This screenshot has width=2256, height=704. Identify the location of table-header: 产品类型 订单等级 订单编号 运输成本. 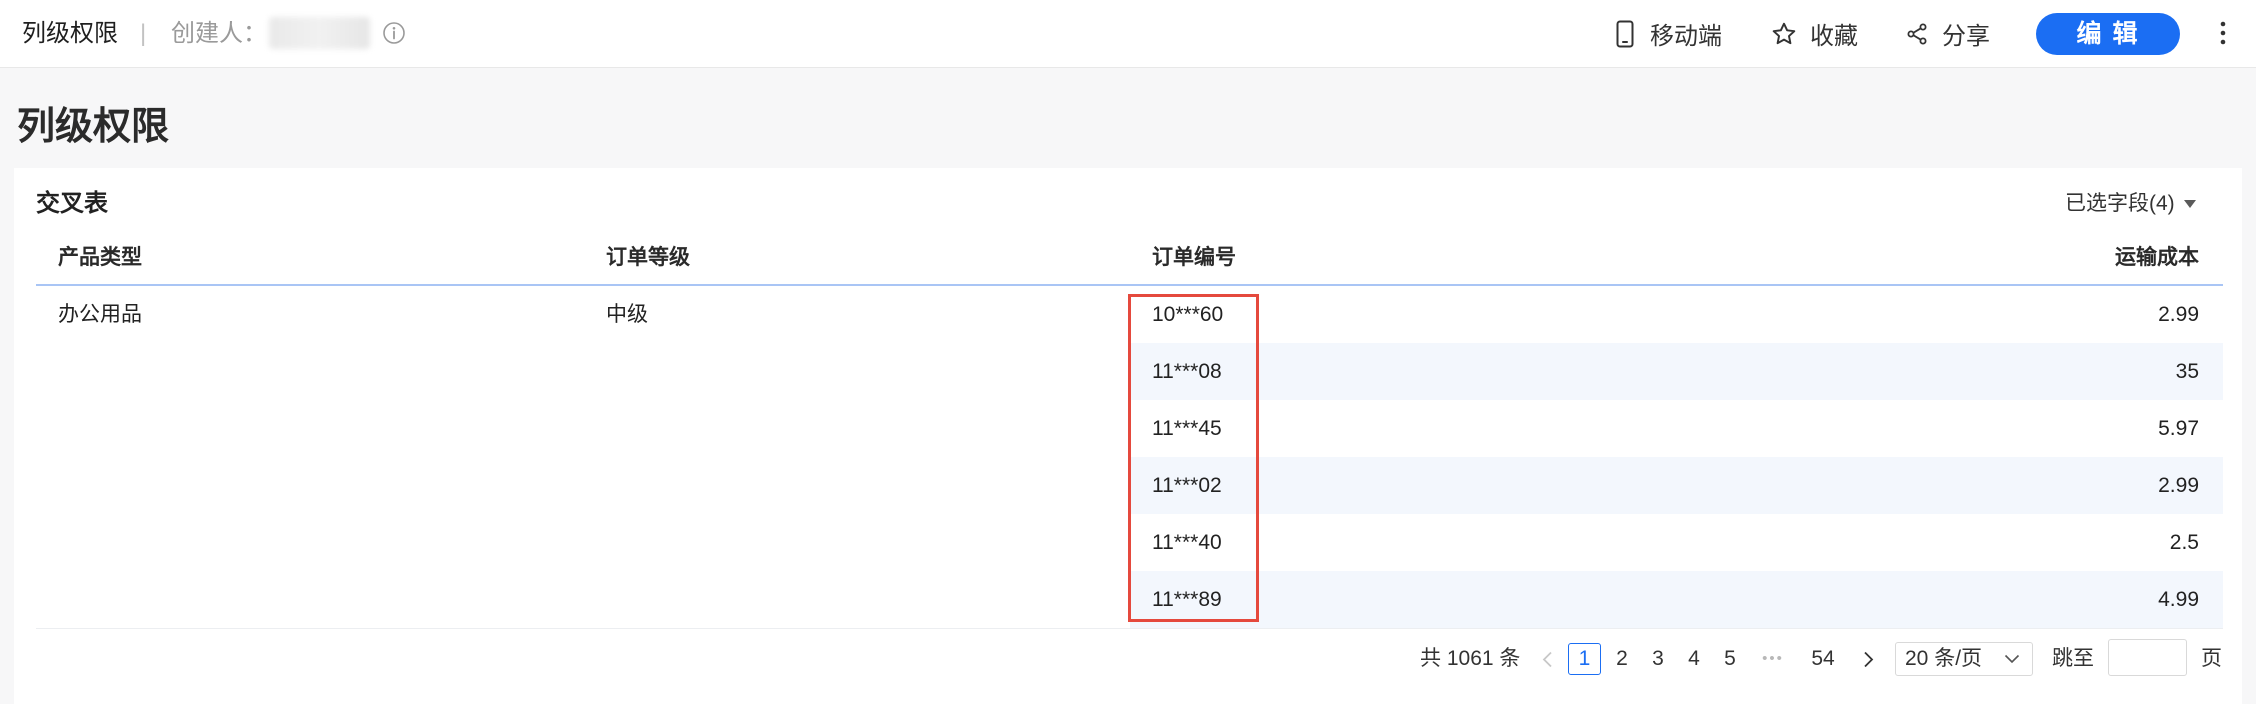
(1129, 259).